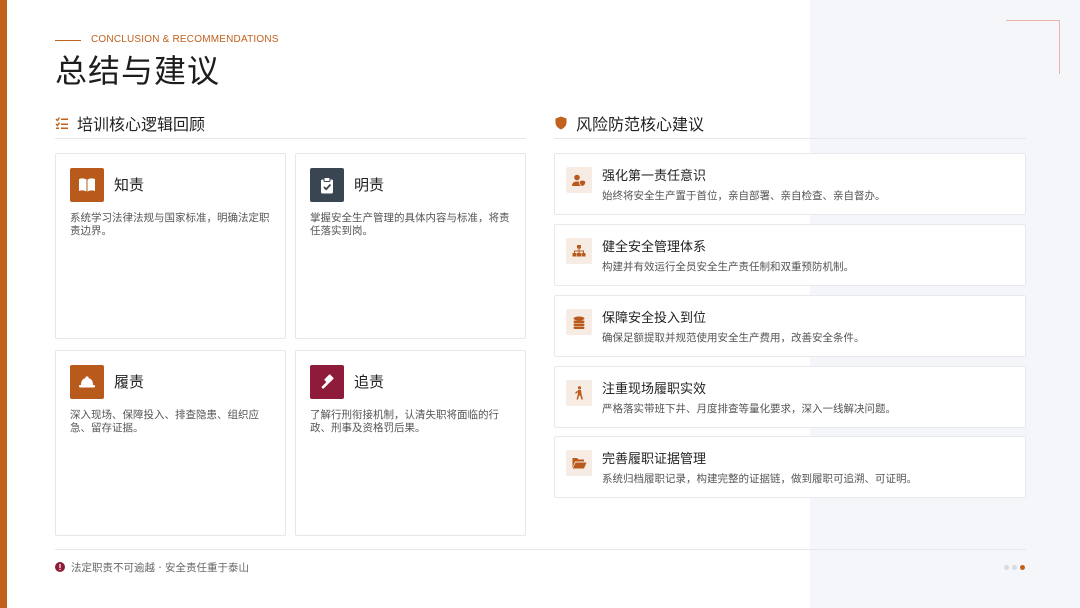  What do you see at coordinates (790, 467) in the screenshot?
I see `recommendation-item: 完善履职证据管理 系统归档履职记录，构建完整的证据链，做到履职可追溯、可证明。` at bounding box center [790, 467].